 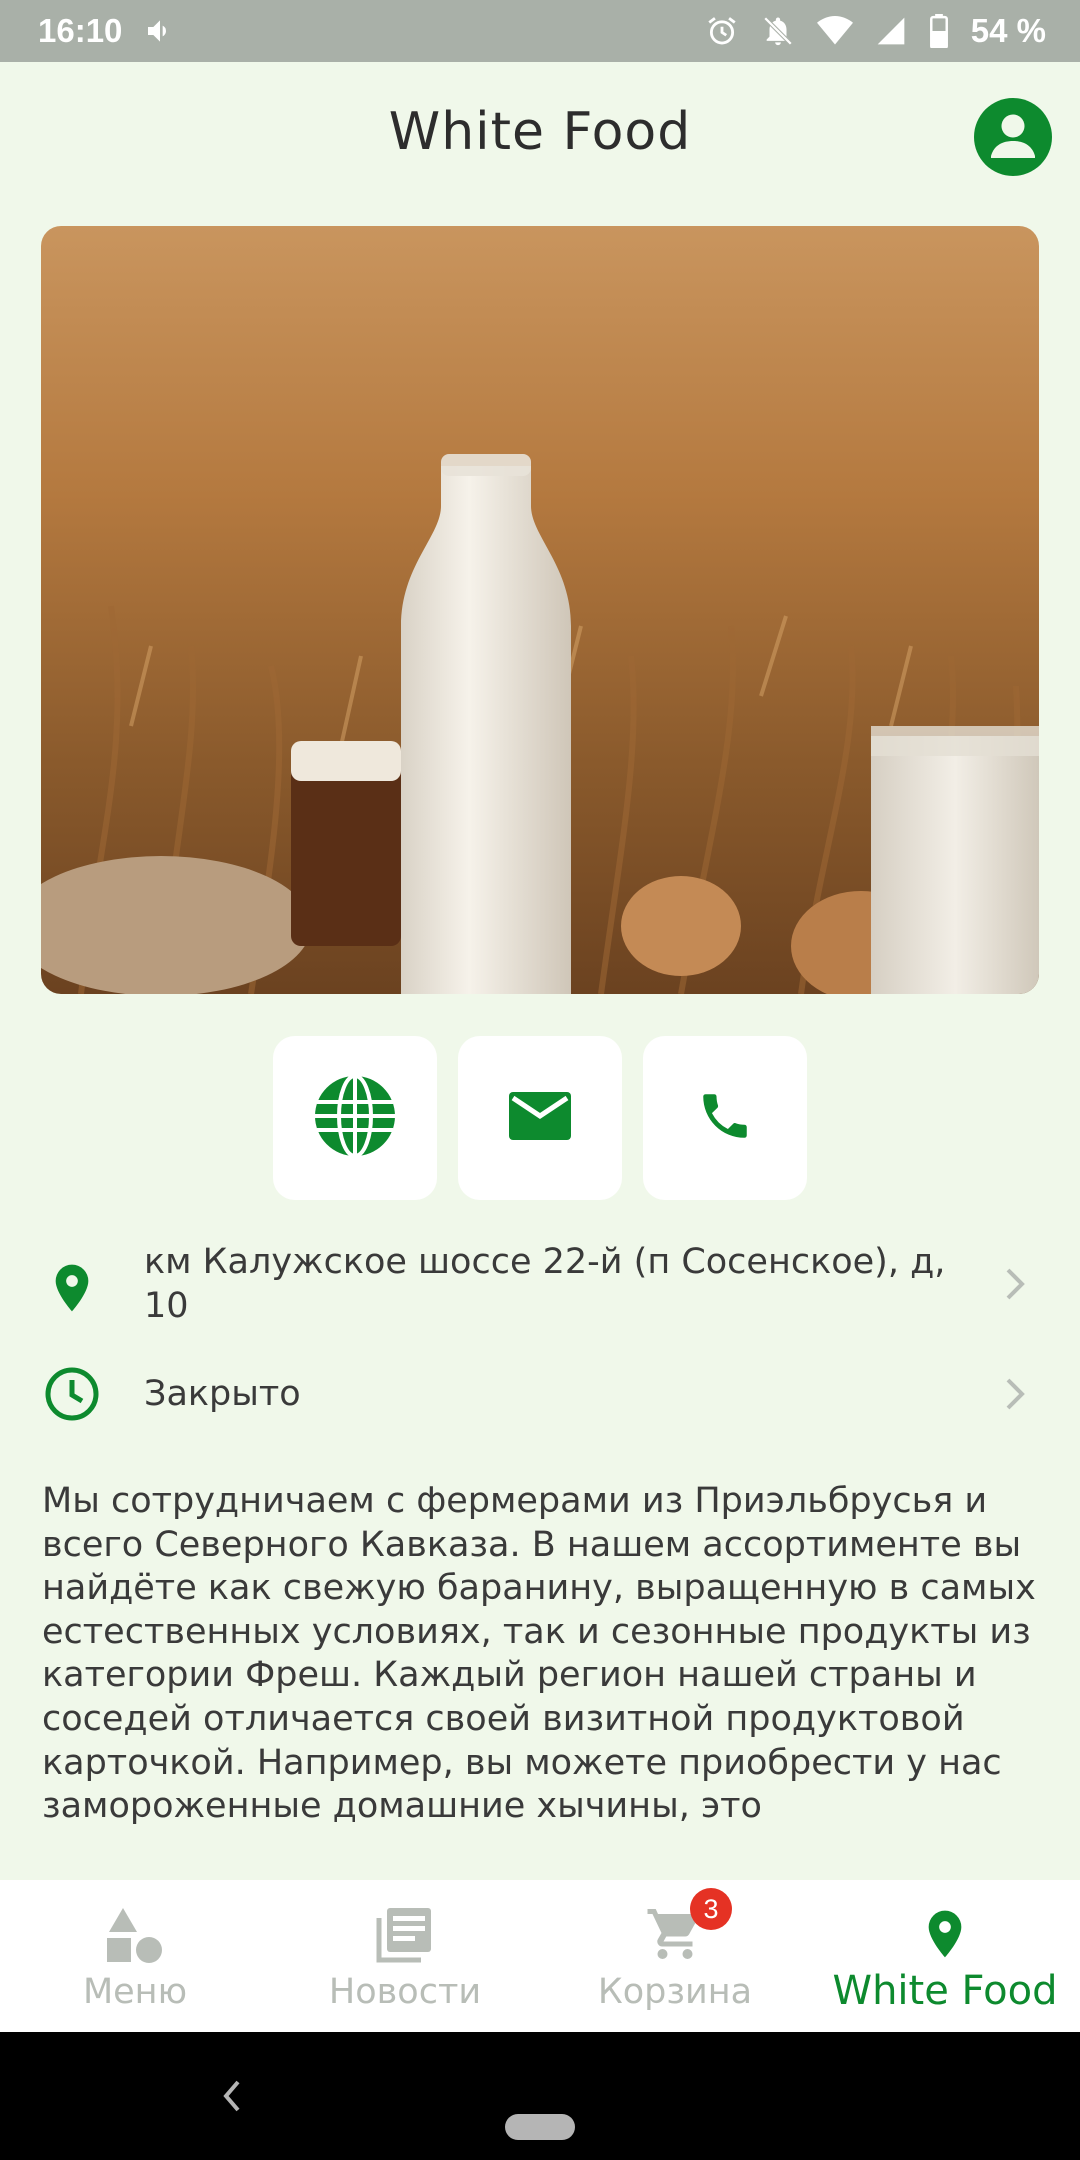 I want to click on contact-buttons, so click(x=540, y=1118).